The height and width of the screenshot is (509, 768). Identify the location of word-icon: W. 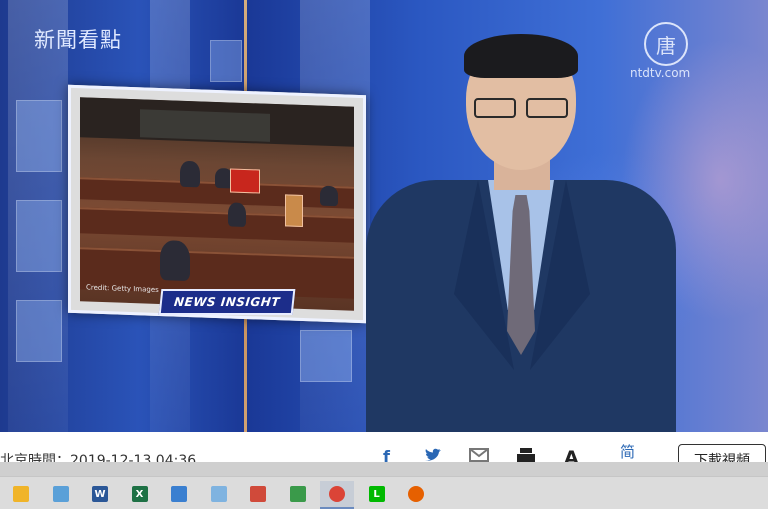
(100, 494).